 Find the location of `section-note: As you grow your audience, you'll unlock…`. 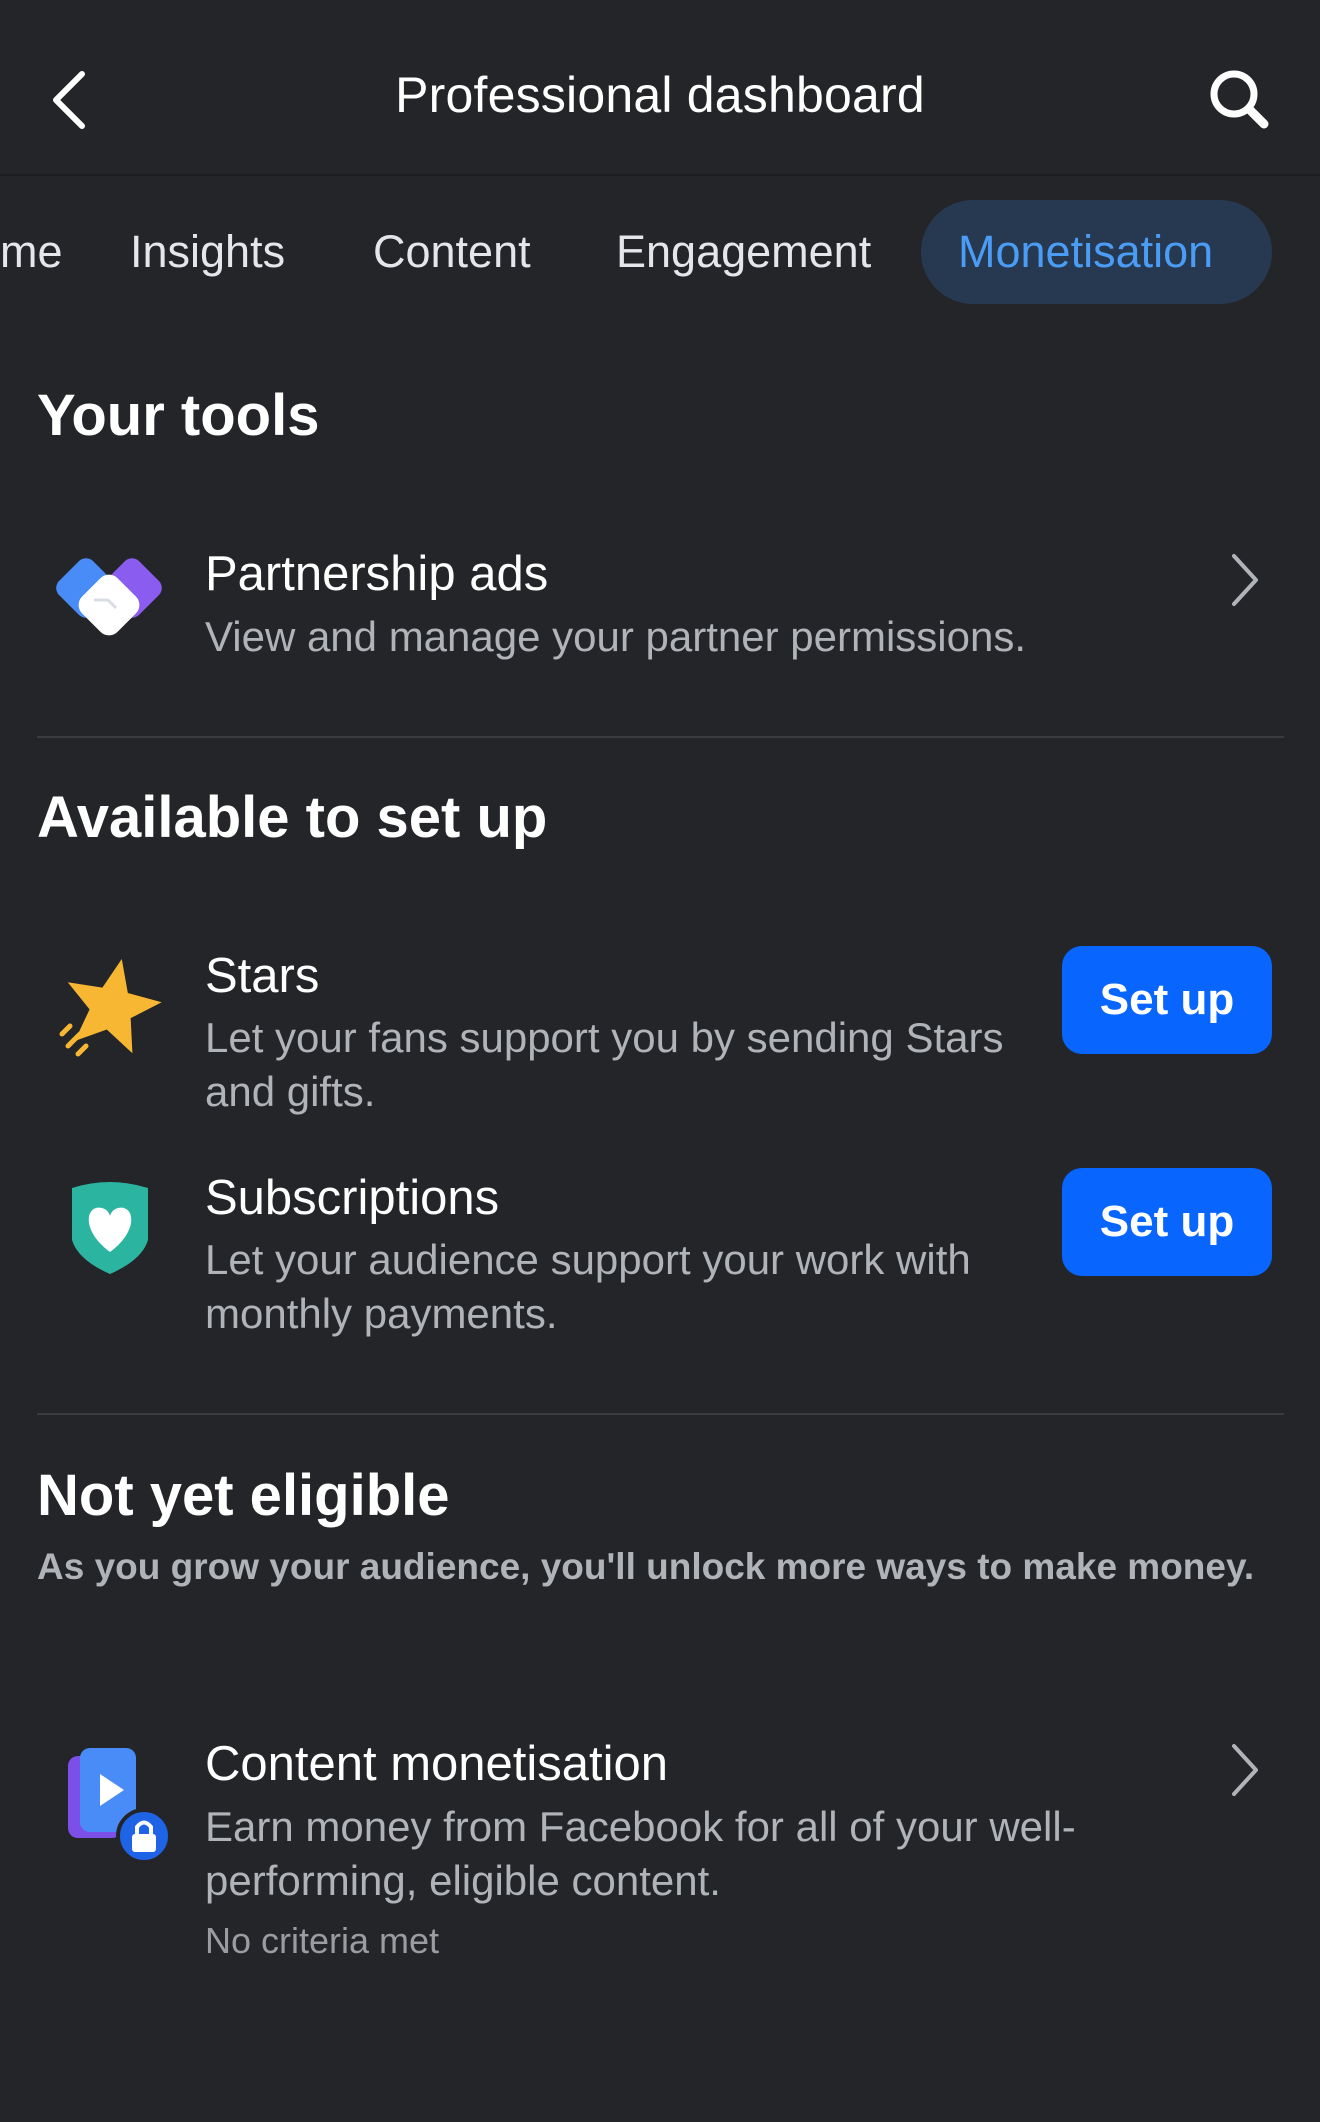

section-note: As you grow your audience, you'll unlock… is located at coordinates (646, 1566).